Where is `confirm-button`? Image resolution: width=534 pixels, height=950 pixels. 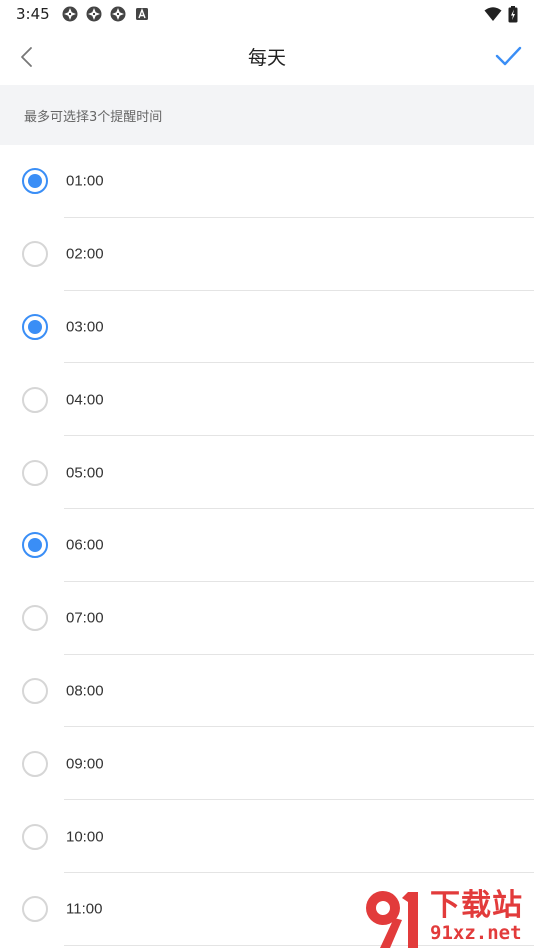 confirm-button is located at coordinates (508, 56).